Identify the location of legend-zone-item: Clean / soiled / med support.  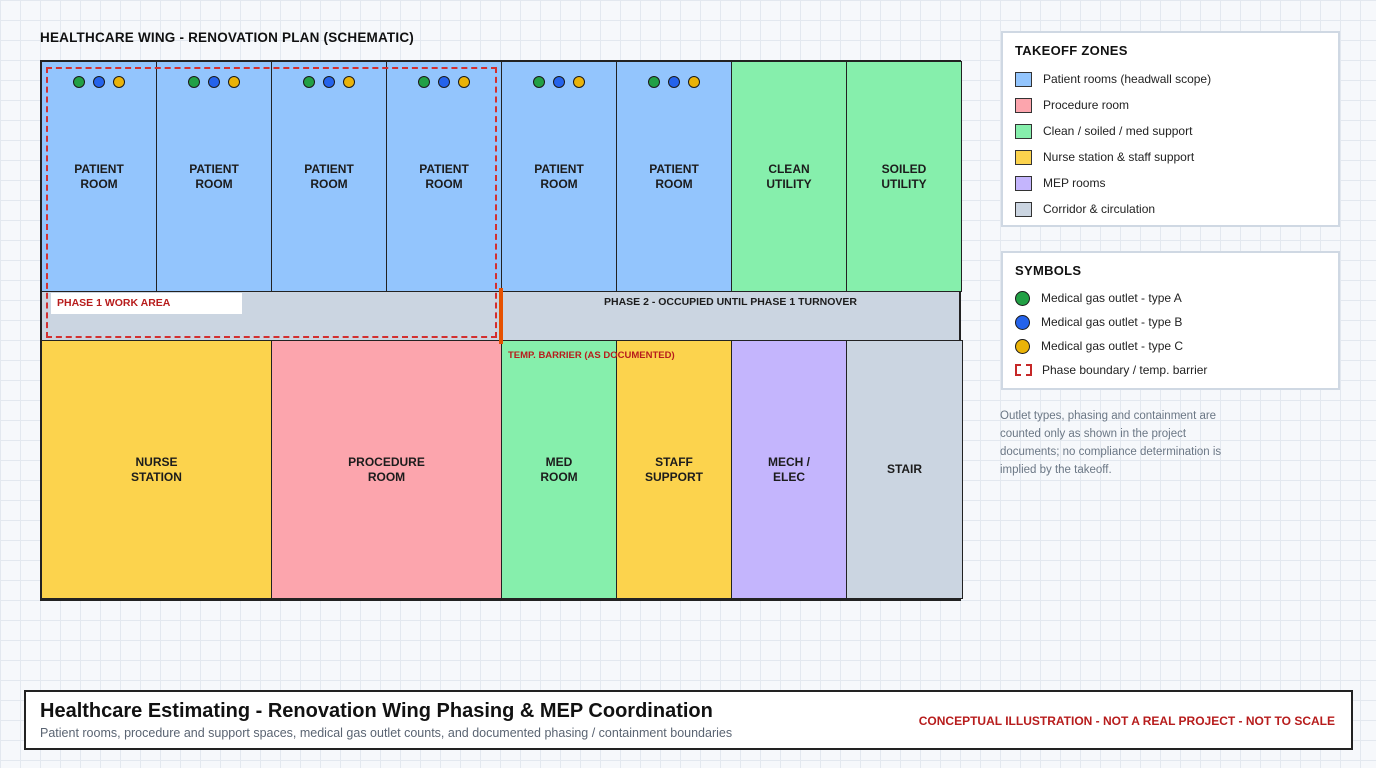
(1170, 131).